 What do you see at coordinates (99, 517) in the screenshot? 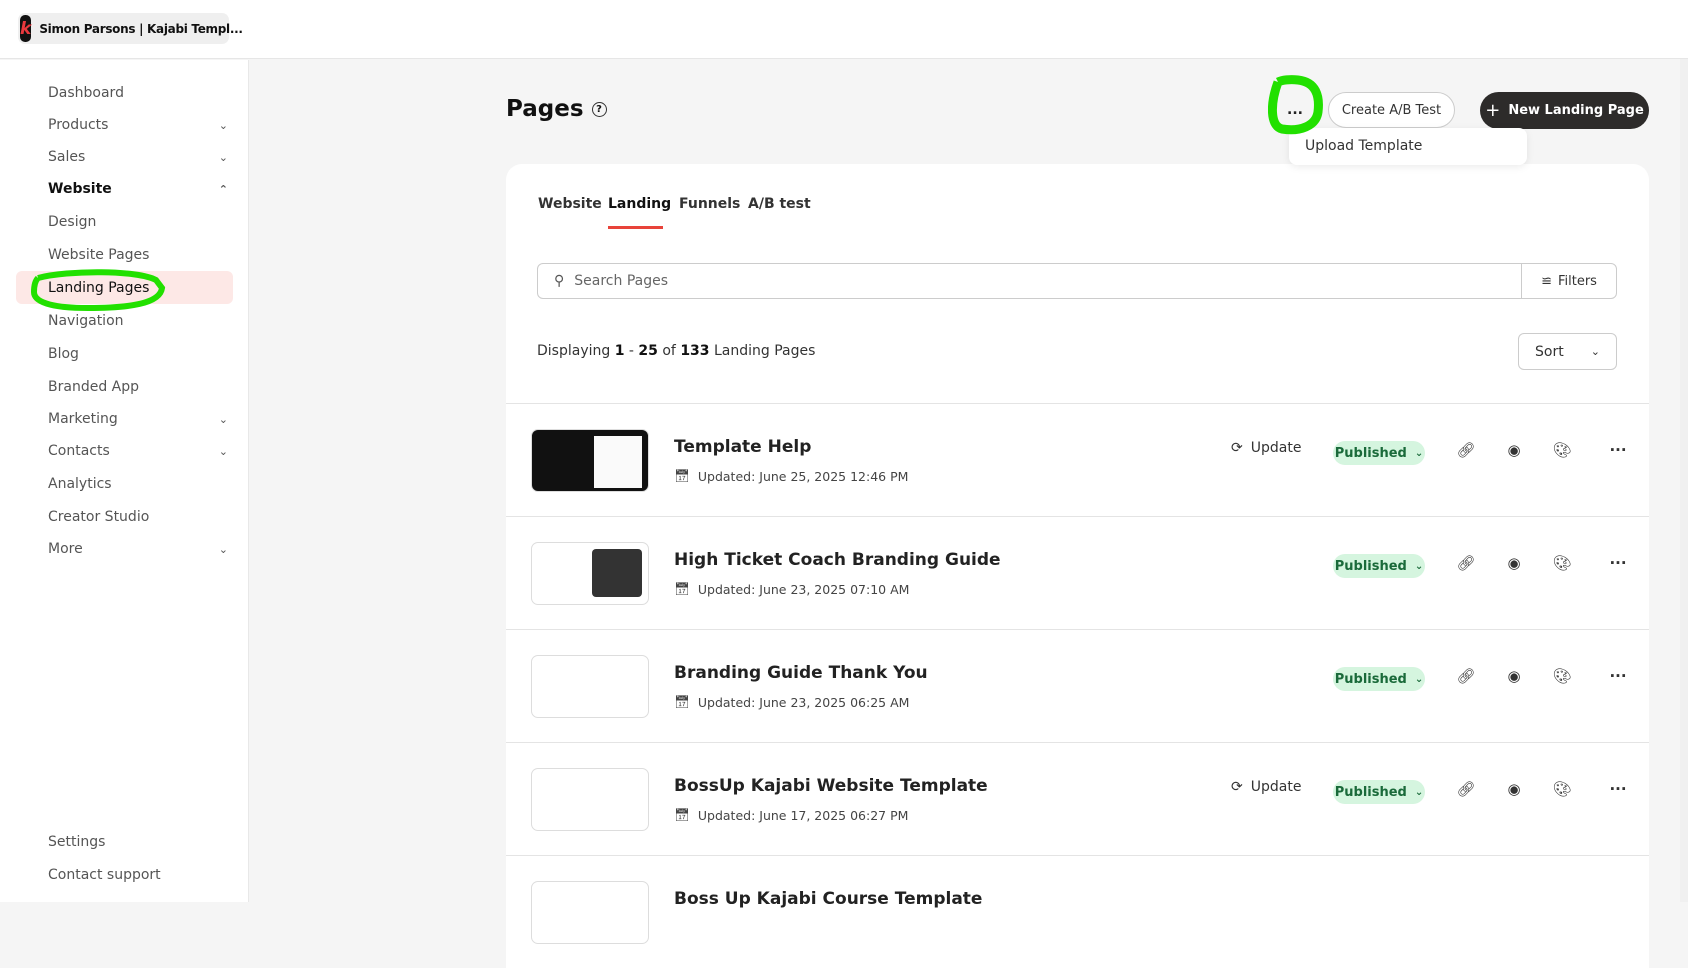
I see `sidebar-item-label: Creator Studio` at bounding box center [99, 517].